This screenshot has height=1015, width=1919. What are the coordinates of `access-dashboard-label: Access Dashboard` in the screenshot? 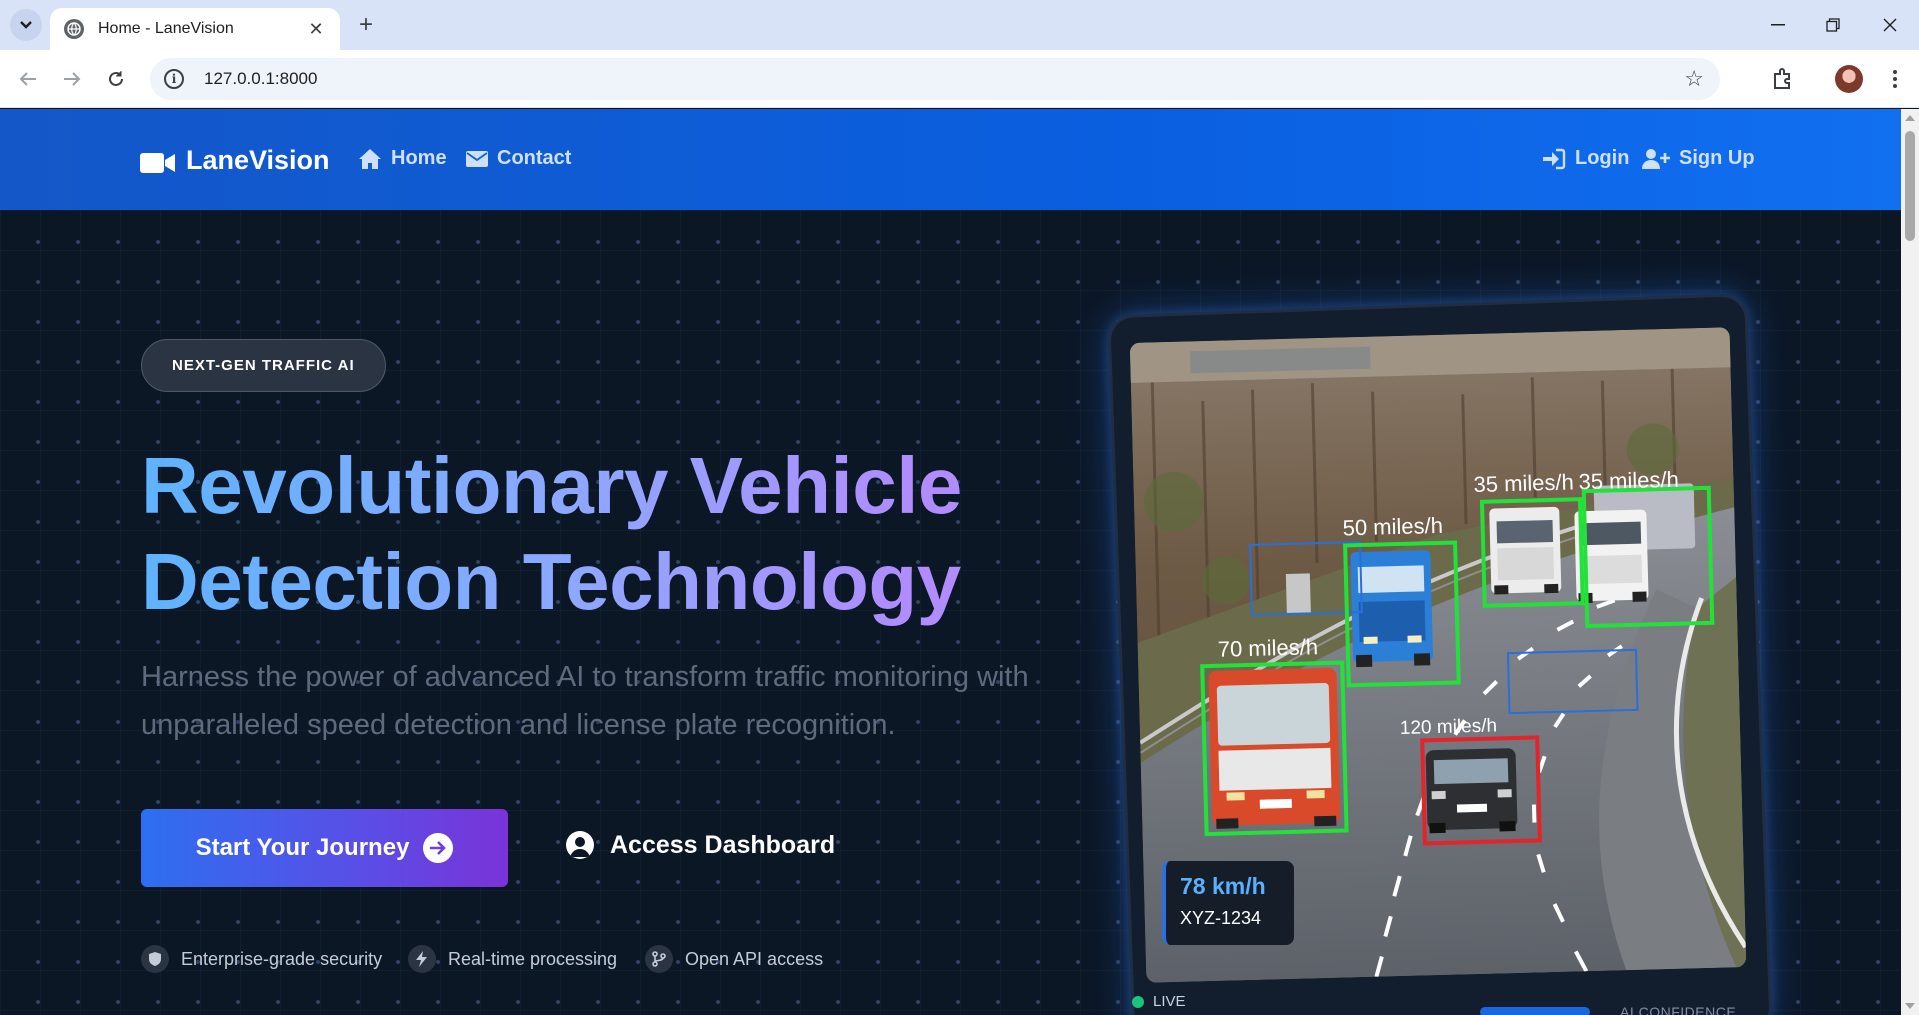 It's located at (723, 844).